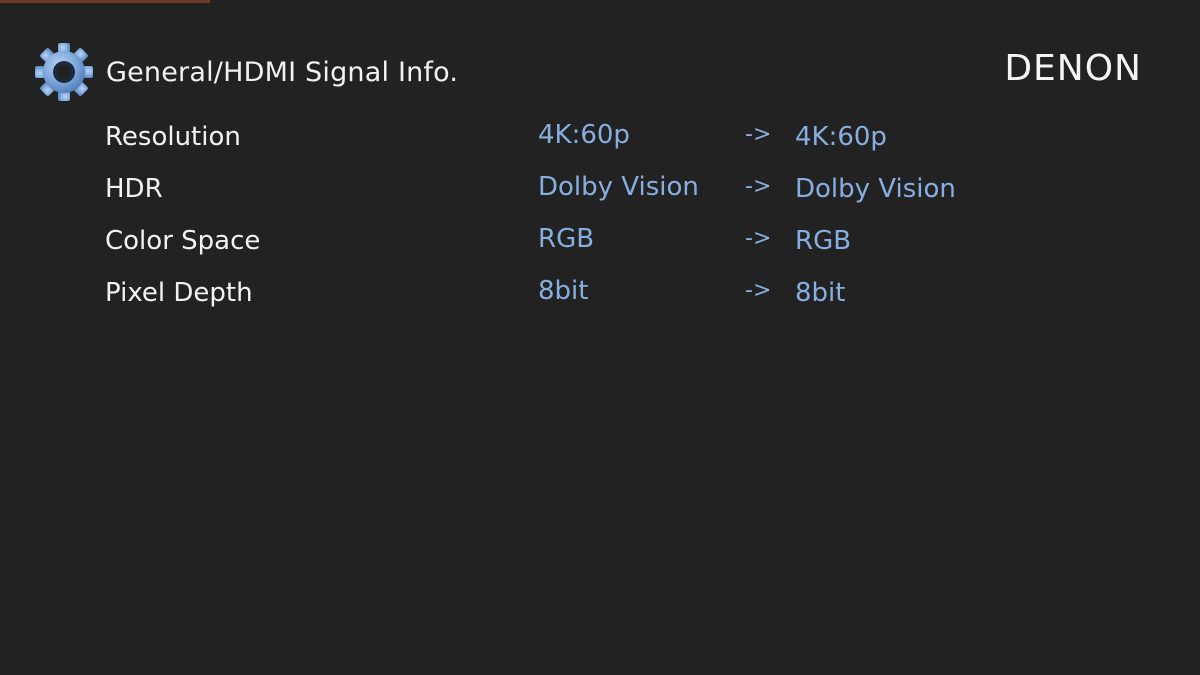 This screenshot has height=675, width=1200. Describe the element at coordinates (875, 189) in the screenshot. I see `output-value: Dolby Vision` at that location.